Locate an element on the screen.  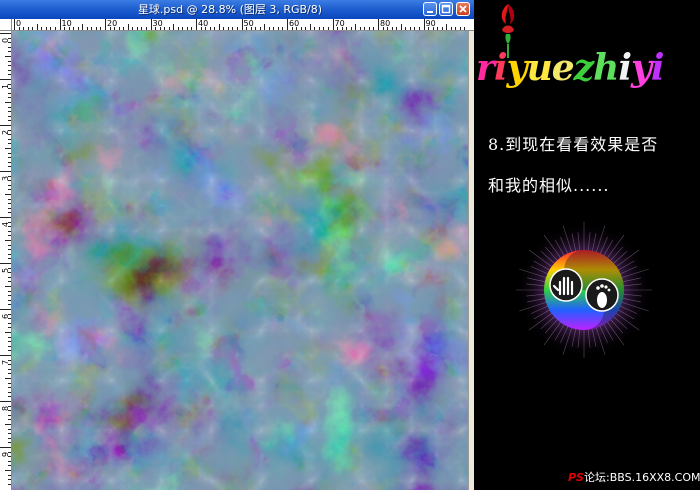
brand-letter: r is located at coordinates (485, 68).